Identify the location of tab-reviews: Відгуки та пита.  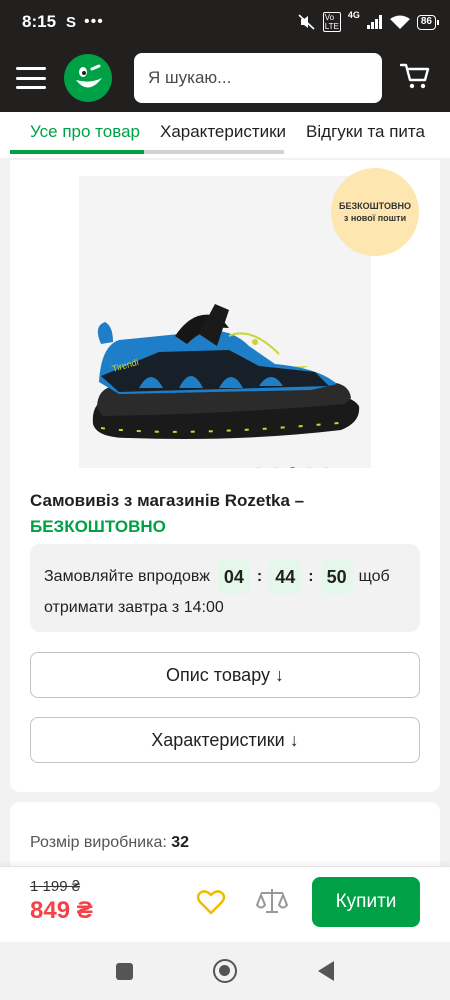
(365, 132).